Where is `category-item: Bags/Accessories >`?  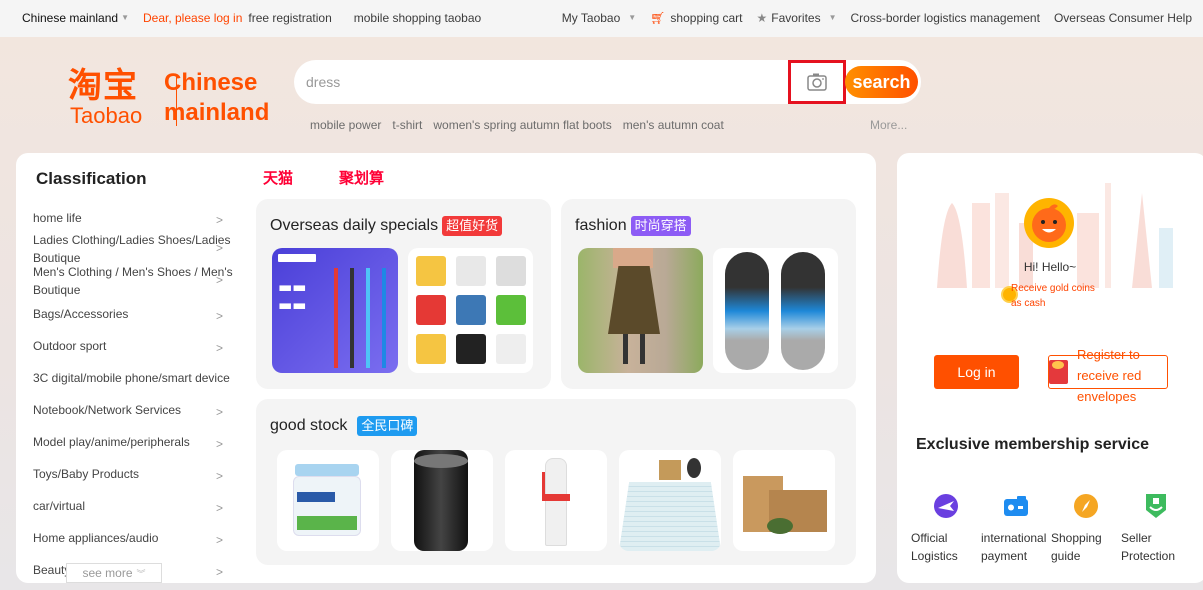 category-item: Bags/Accessories > is located at coordinates (128, 314).